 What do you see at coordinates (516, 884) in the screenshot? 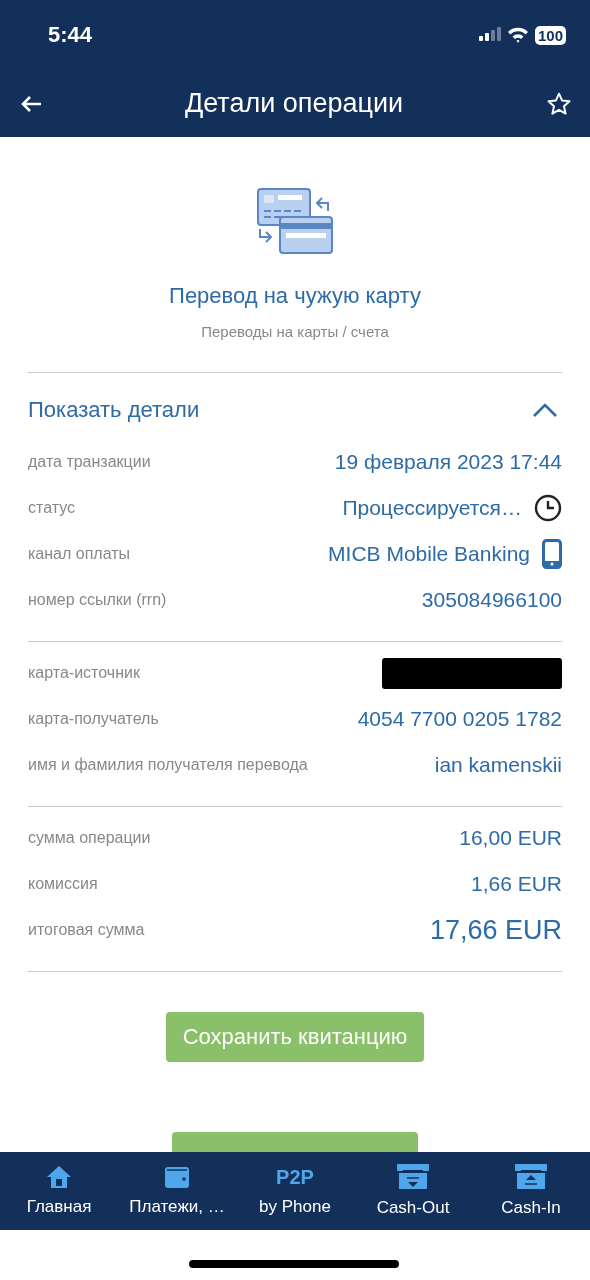
I see `field-value: 1,66 EUR` at bounding box center [516, 884].